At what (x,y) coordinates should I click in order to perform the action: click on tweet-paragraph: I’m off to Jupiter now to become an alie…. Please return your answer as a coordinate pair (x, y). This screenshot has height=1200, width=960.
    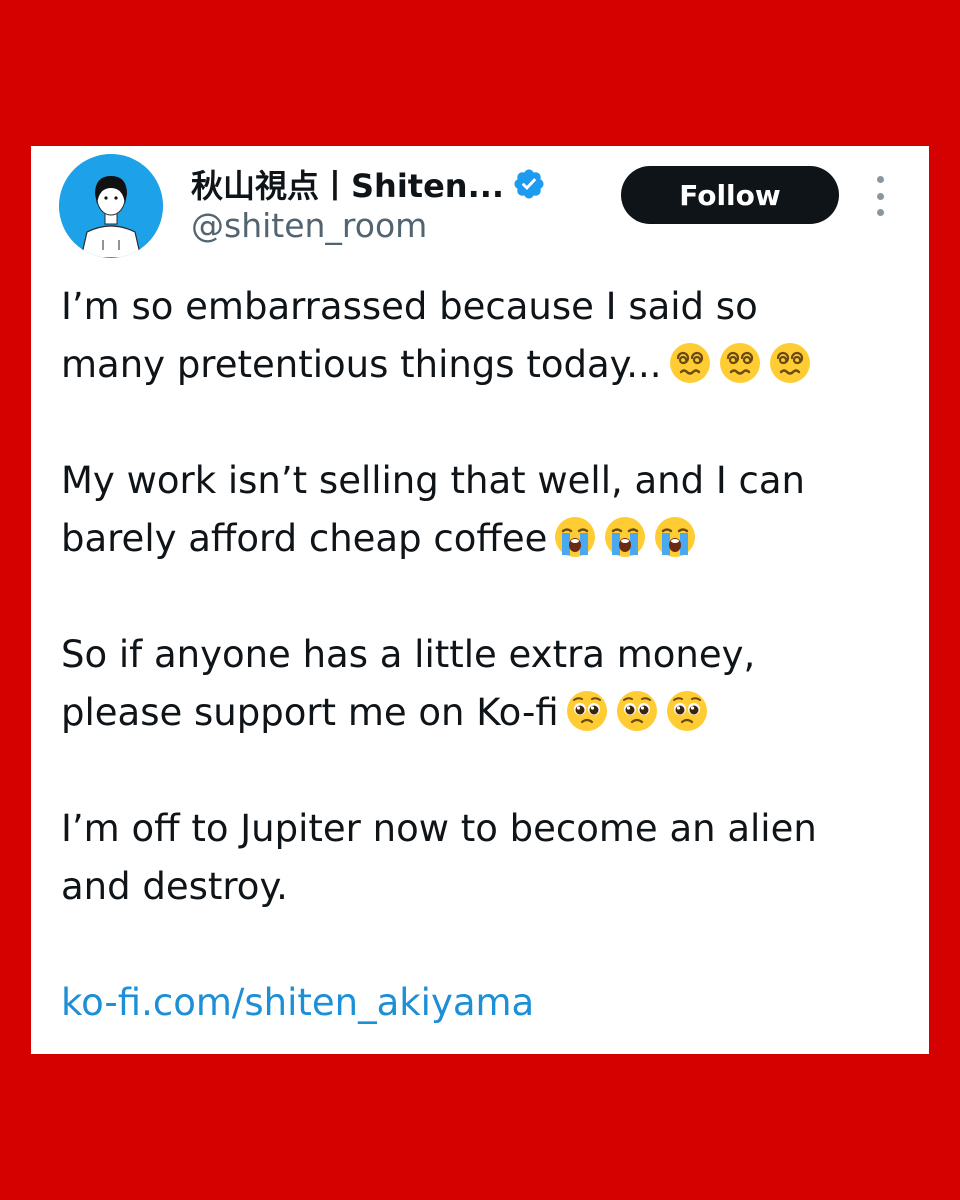
    Looking at the image, I should click on (491, 858).